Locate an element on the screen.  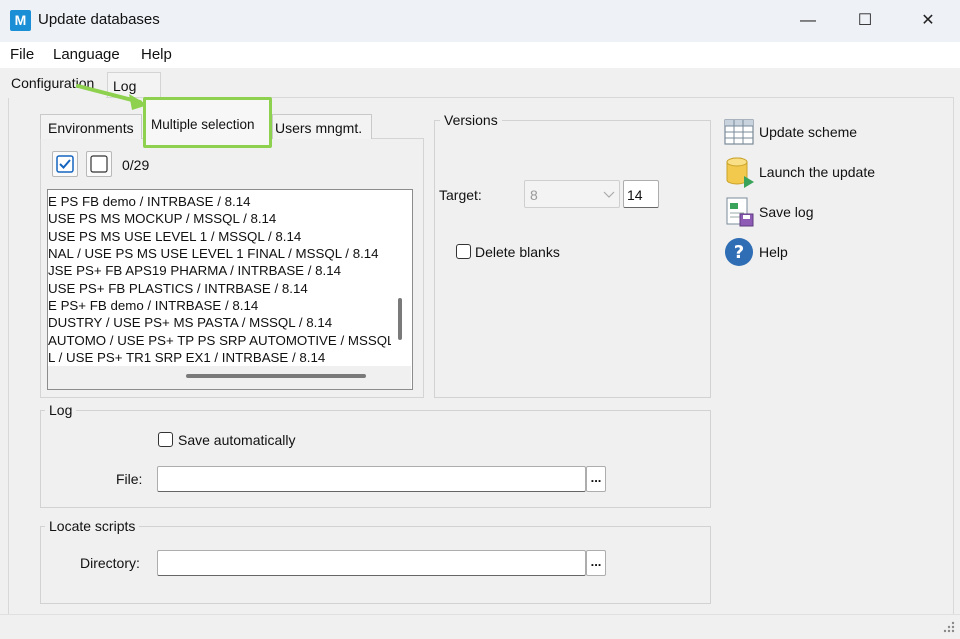
target-major-value: 8 is located at coordinates (534, 195).